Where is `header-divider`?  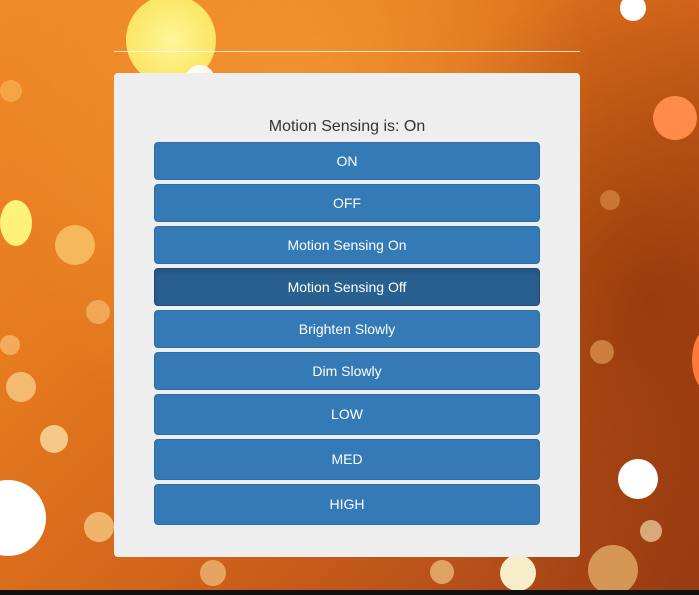
header-divider is located at coordinates (347, 51).